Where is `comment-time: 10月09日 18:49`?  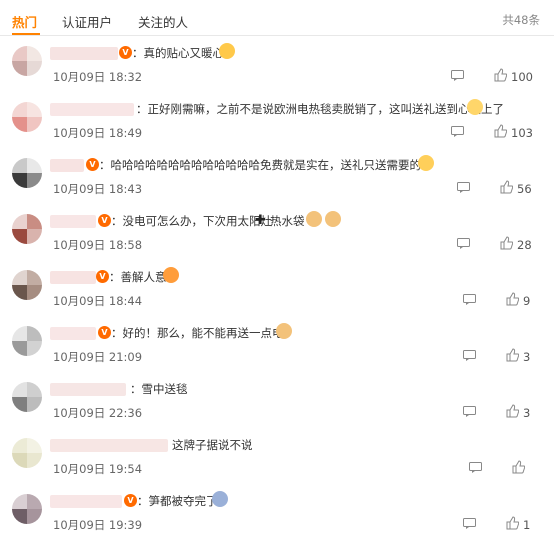
comment-time: 10月09日 18:49 is located at coordinates (98, 133).